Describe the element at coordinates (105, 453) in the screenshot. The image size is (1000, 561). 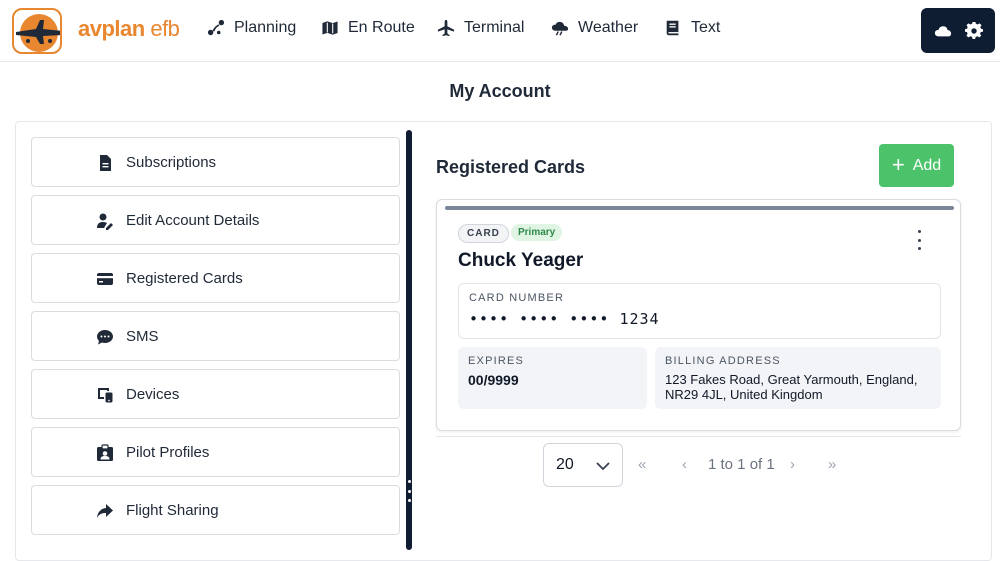
I see `id-badge-icon` at that location.